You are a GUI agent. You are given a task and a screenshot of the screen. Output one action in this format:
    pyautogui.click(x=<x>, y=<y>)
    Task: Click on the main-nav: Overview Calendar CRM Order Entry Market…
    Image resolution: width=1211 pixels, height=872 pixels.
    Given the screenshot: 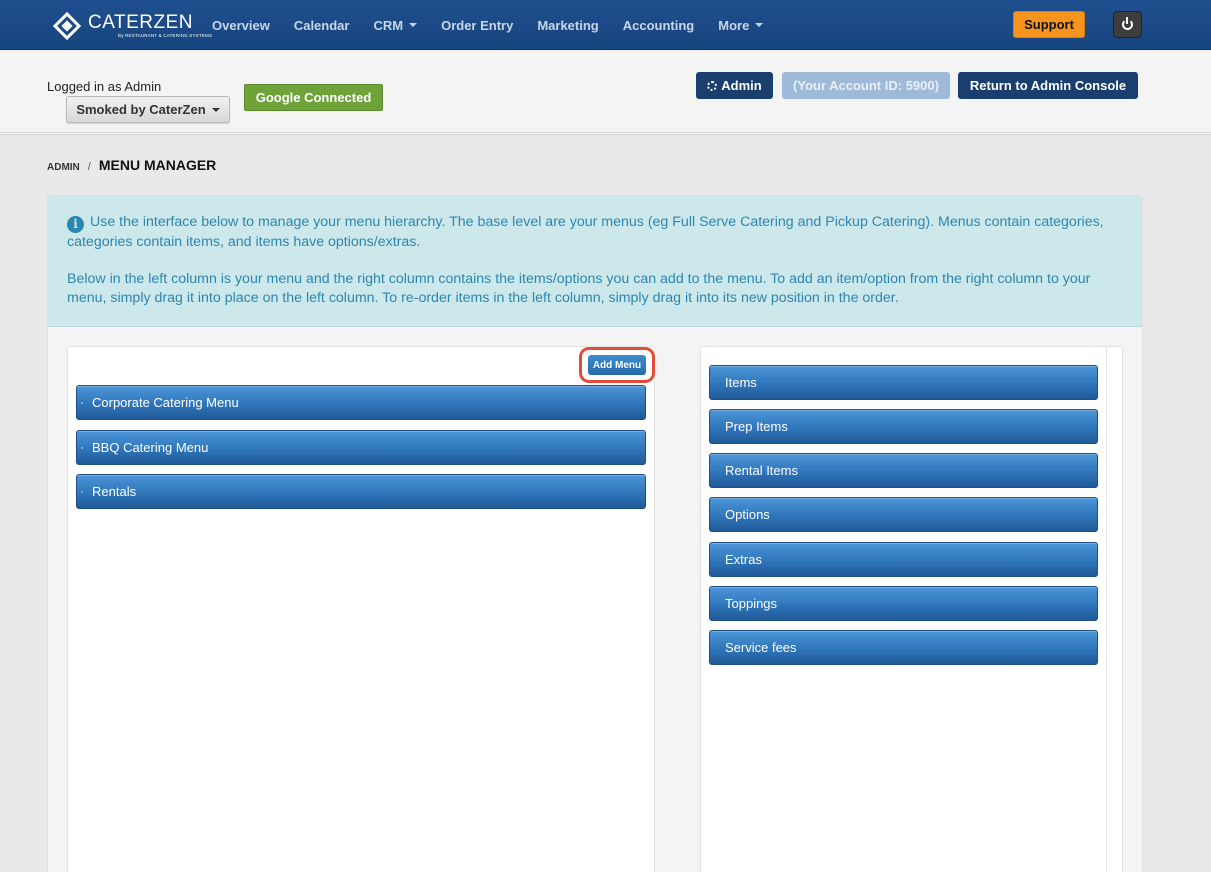 What is the action you would take?
    pyautogui.click(x=487, y=25)
    